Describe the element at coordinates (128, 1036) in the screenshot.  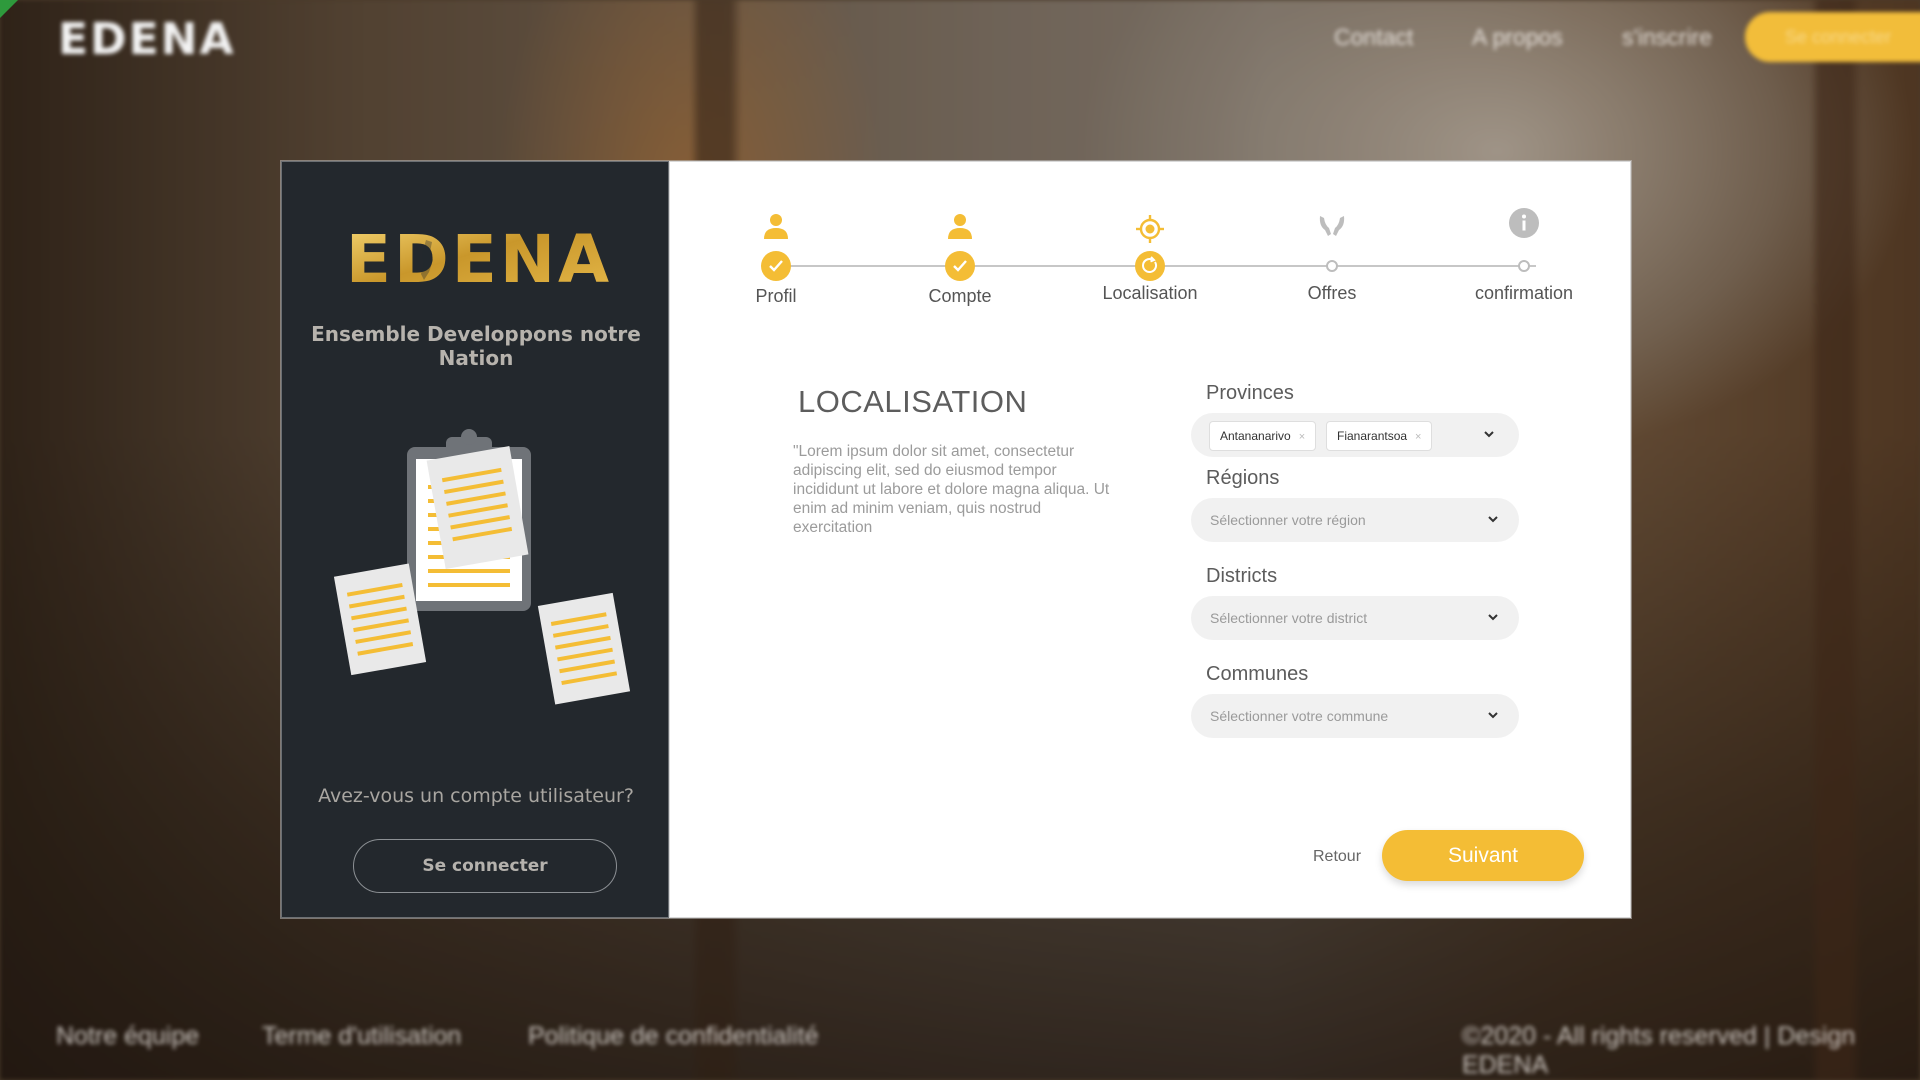
I see `footer-team: Notre équipe` at that location.